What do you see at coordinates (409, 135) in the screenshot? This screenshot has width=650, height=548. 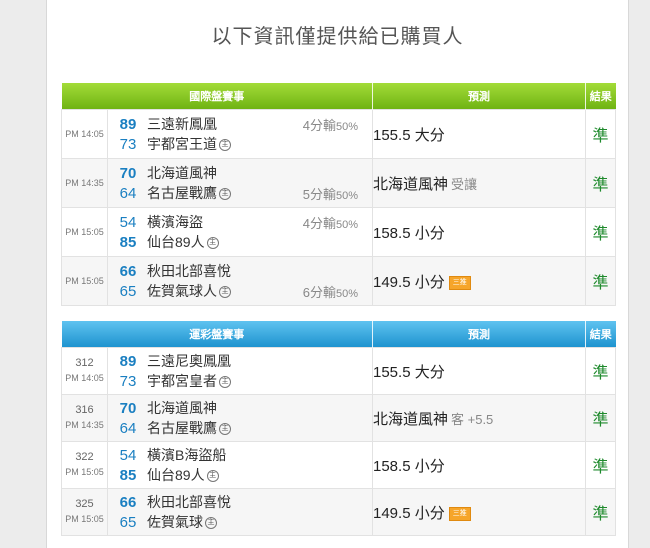 I see `prediction-text: 155.5 大分` at bounding box center [409, 135].